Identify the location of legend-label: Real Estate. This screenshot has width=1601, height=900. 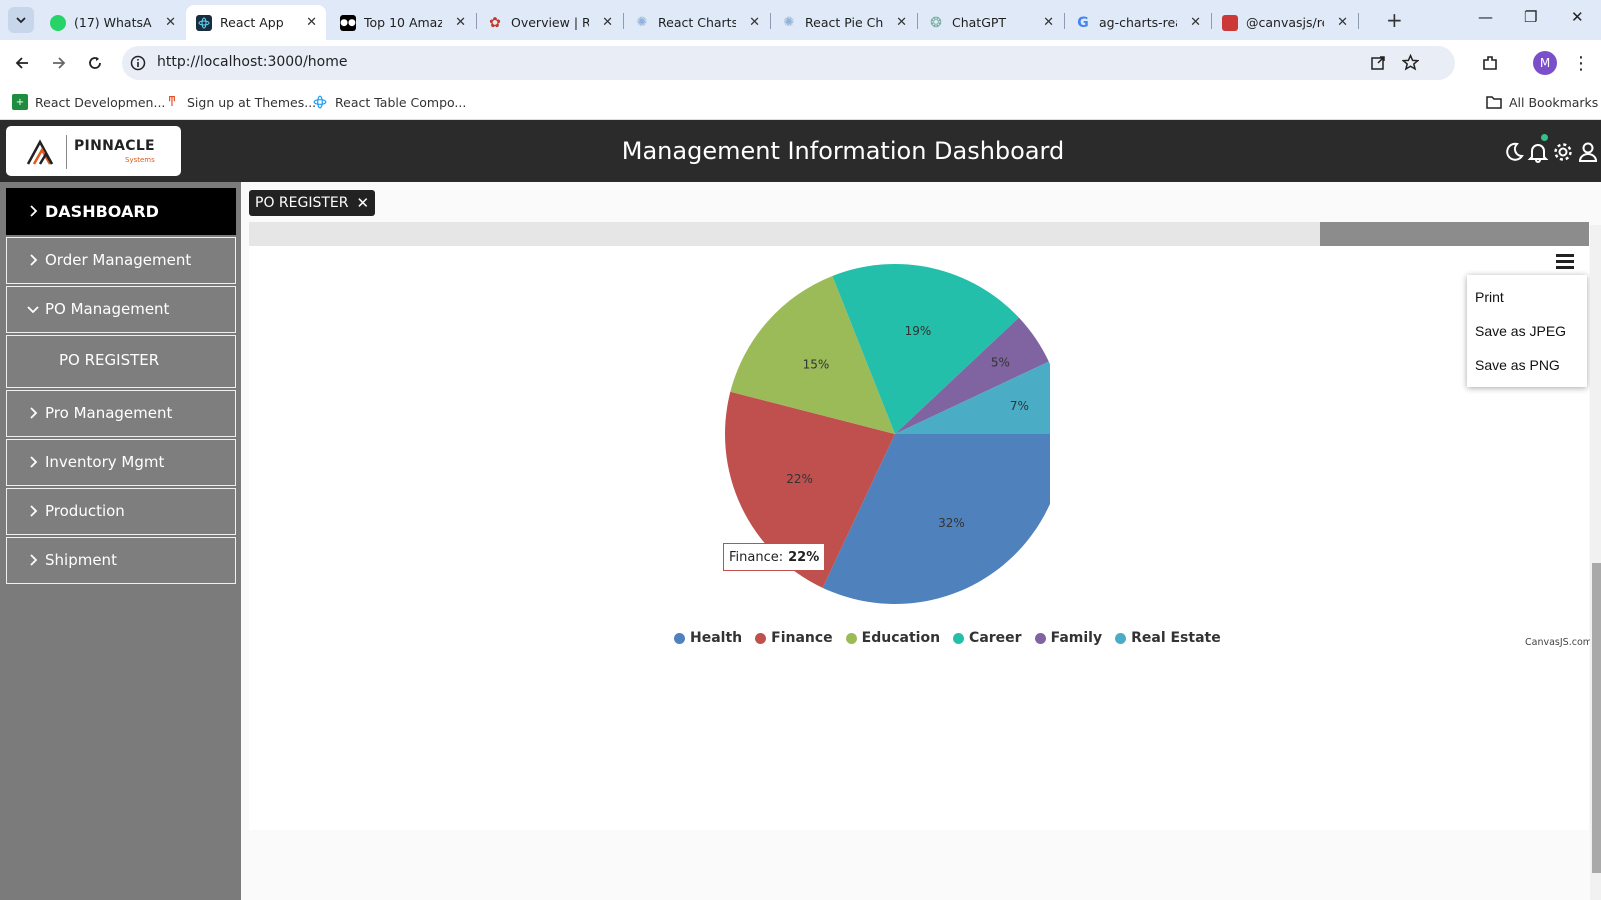
(1176, 638).